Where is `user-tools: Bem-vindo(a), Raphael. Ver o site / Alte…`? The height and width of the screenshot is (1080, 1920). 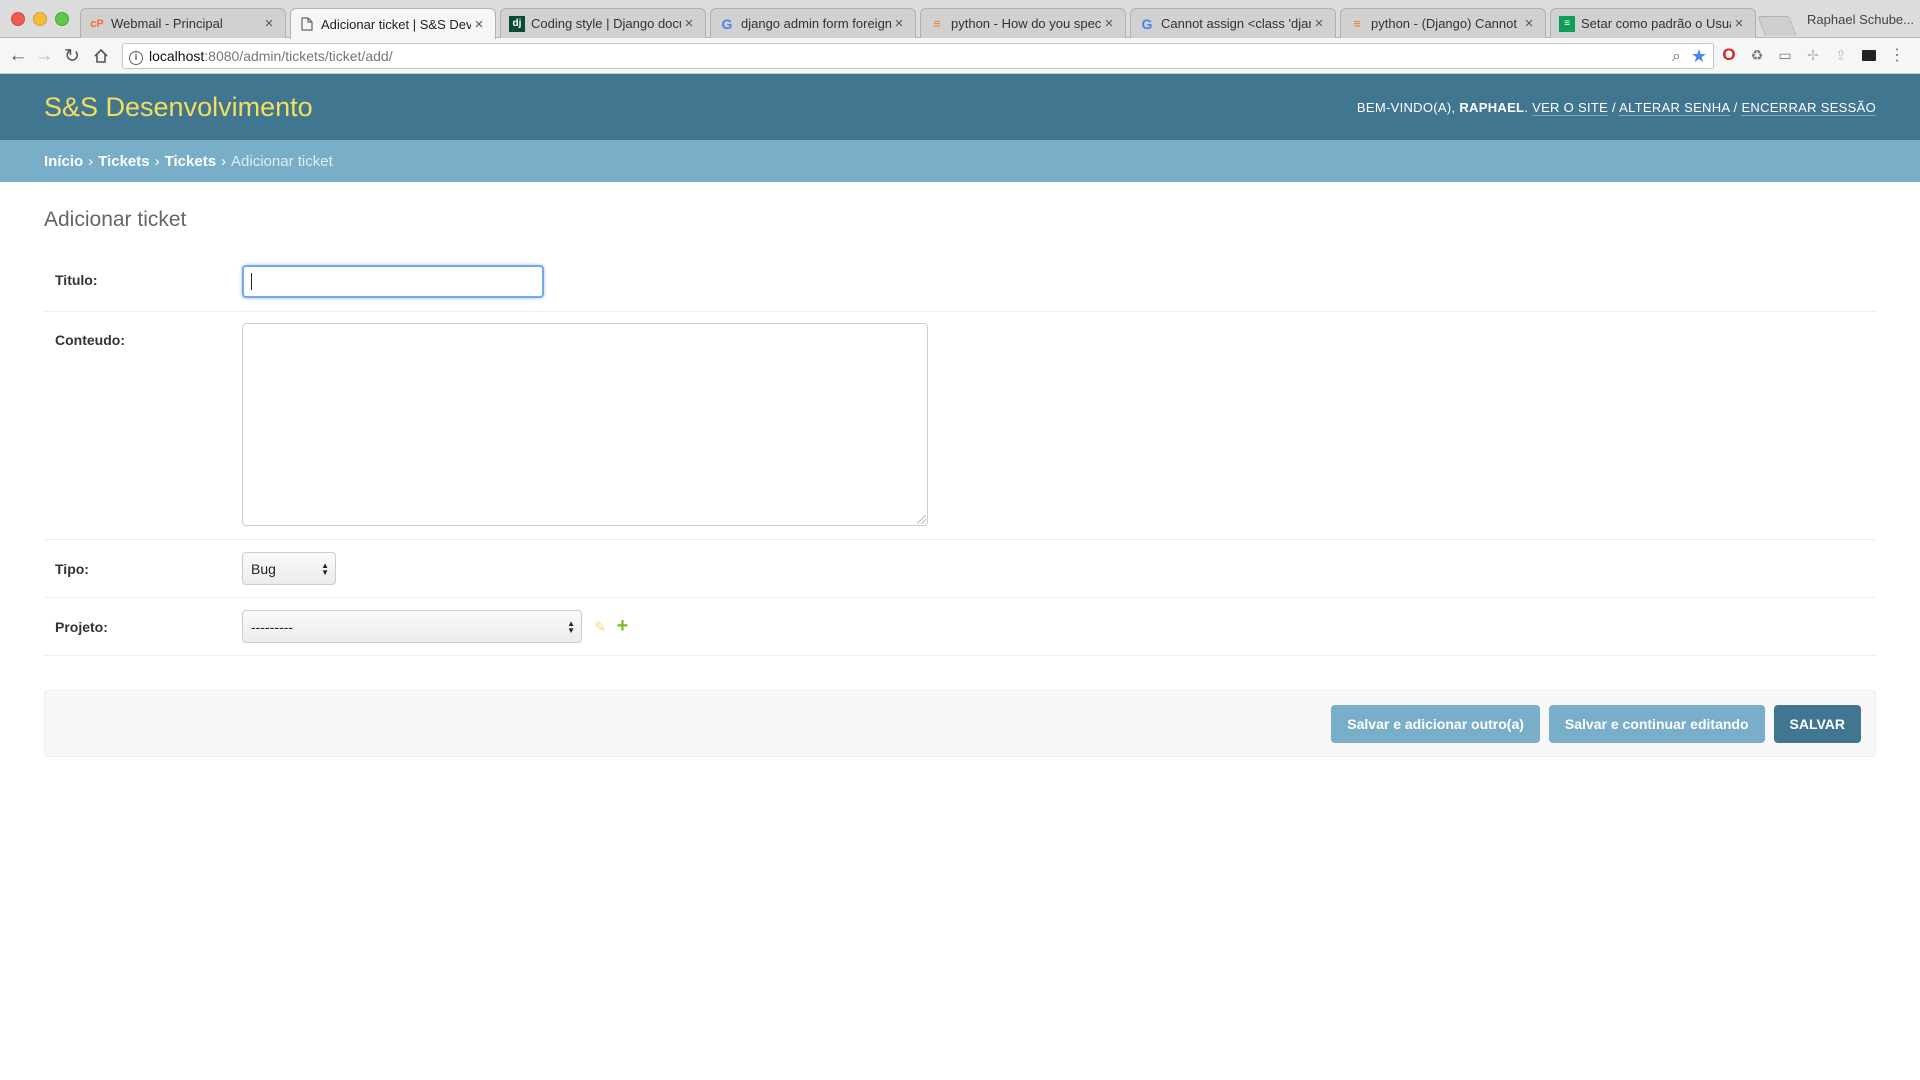 user-tools: Bem-vindo(a), Raphael. Ver o site / Alte… is located at coordinates (1616, 107).